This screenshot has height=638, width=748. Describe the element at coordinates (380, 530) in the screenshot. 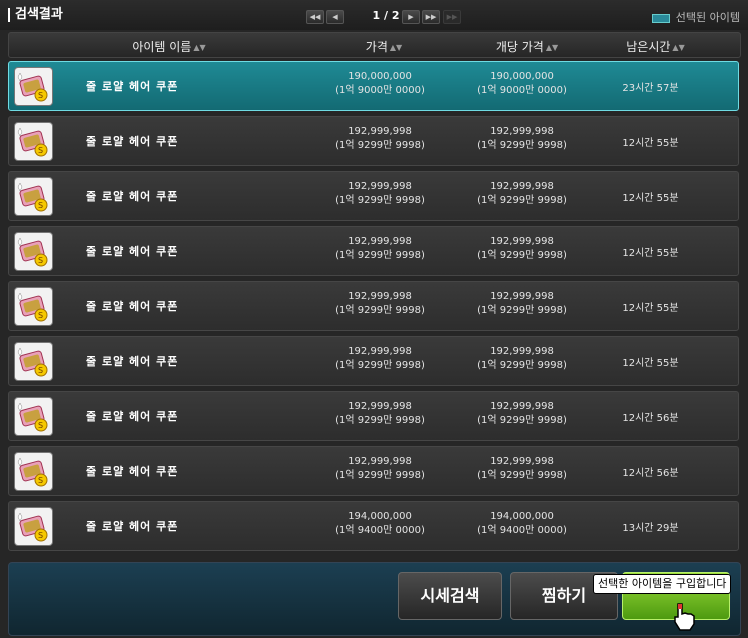

I see `price-korean: (1억 9400만 0000)` at that location.